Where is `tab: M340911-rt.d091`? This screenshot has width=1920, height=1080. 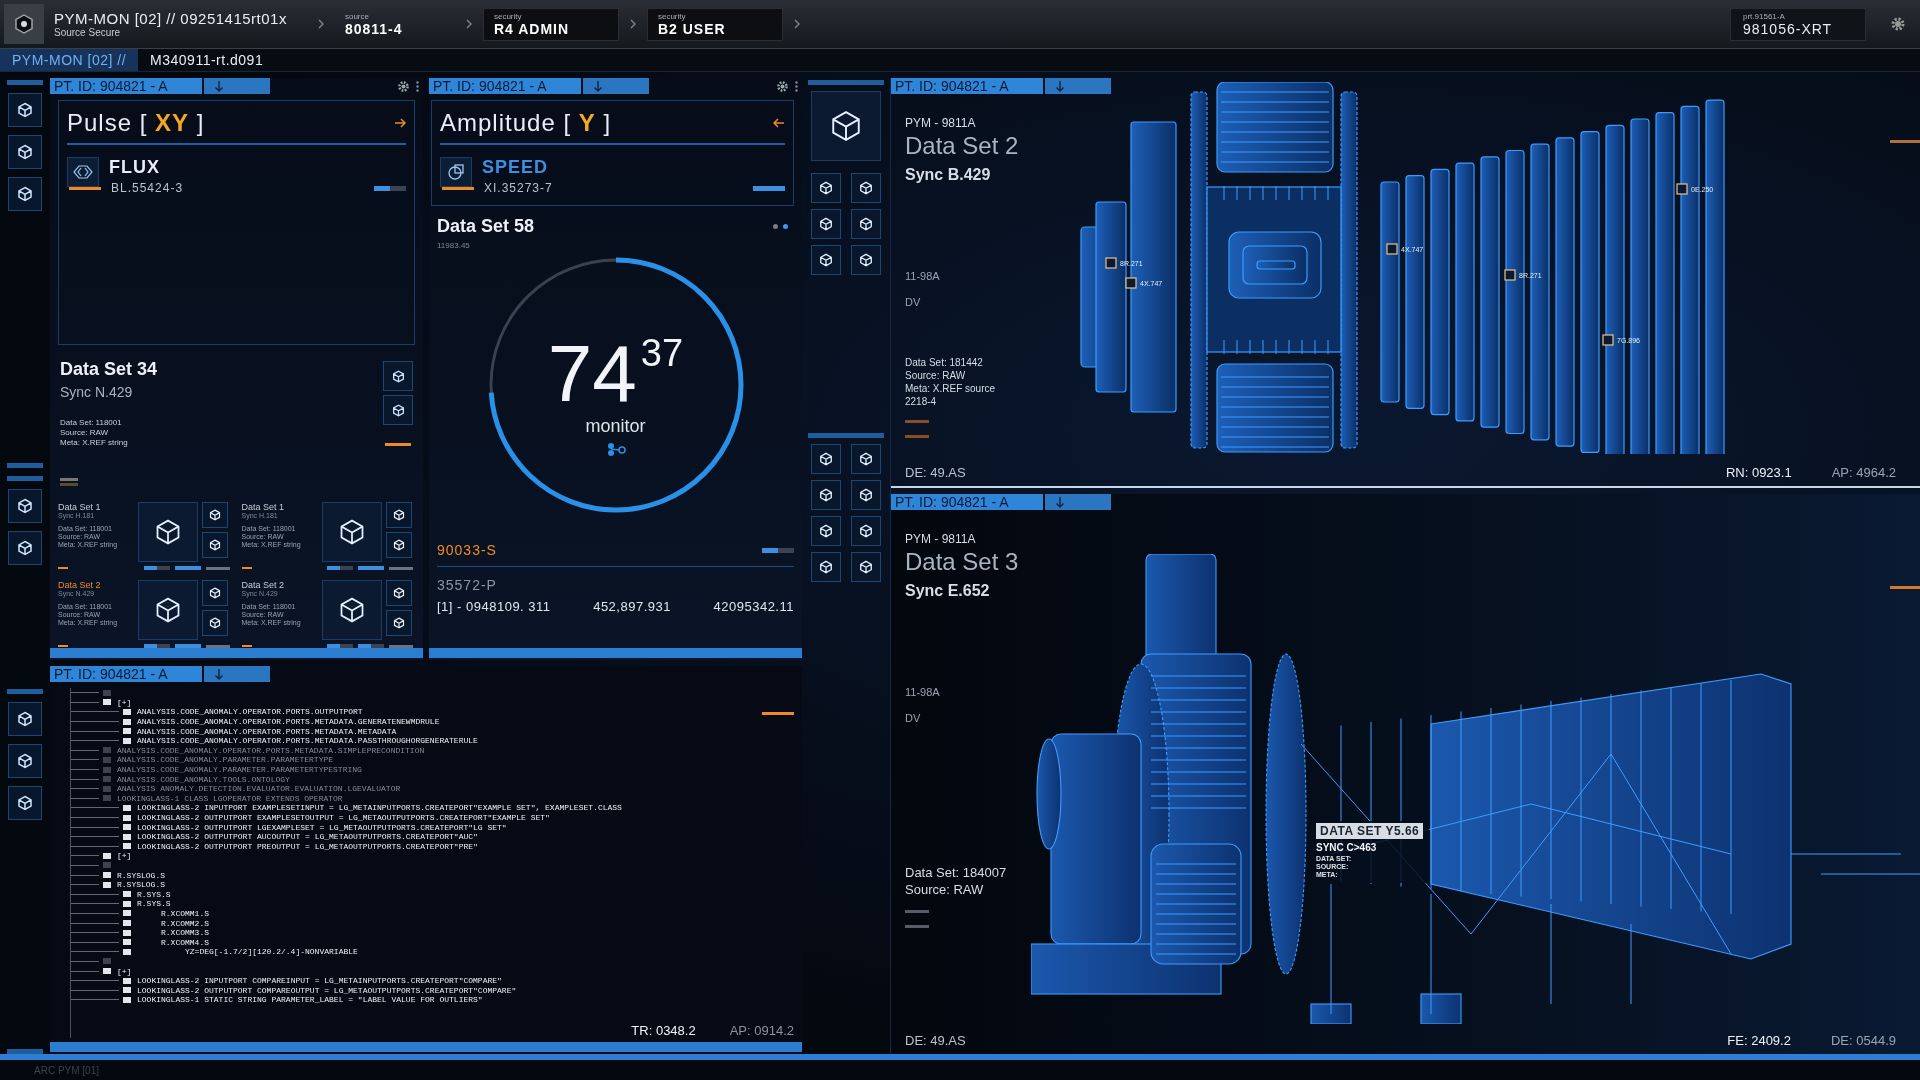
tab: M340911-rt.d091 is located at coordinates (207, 60).